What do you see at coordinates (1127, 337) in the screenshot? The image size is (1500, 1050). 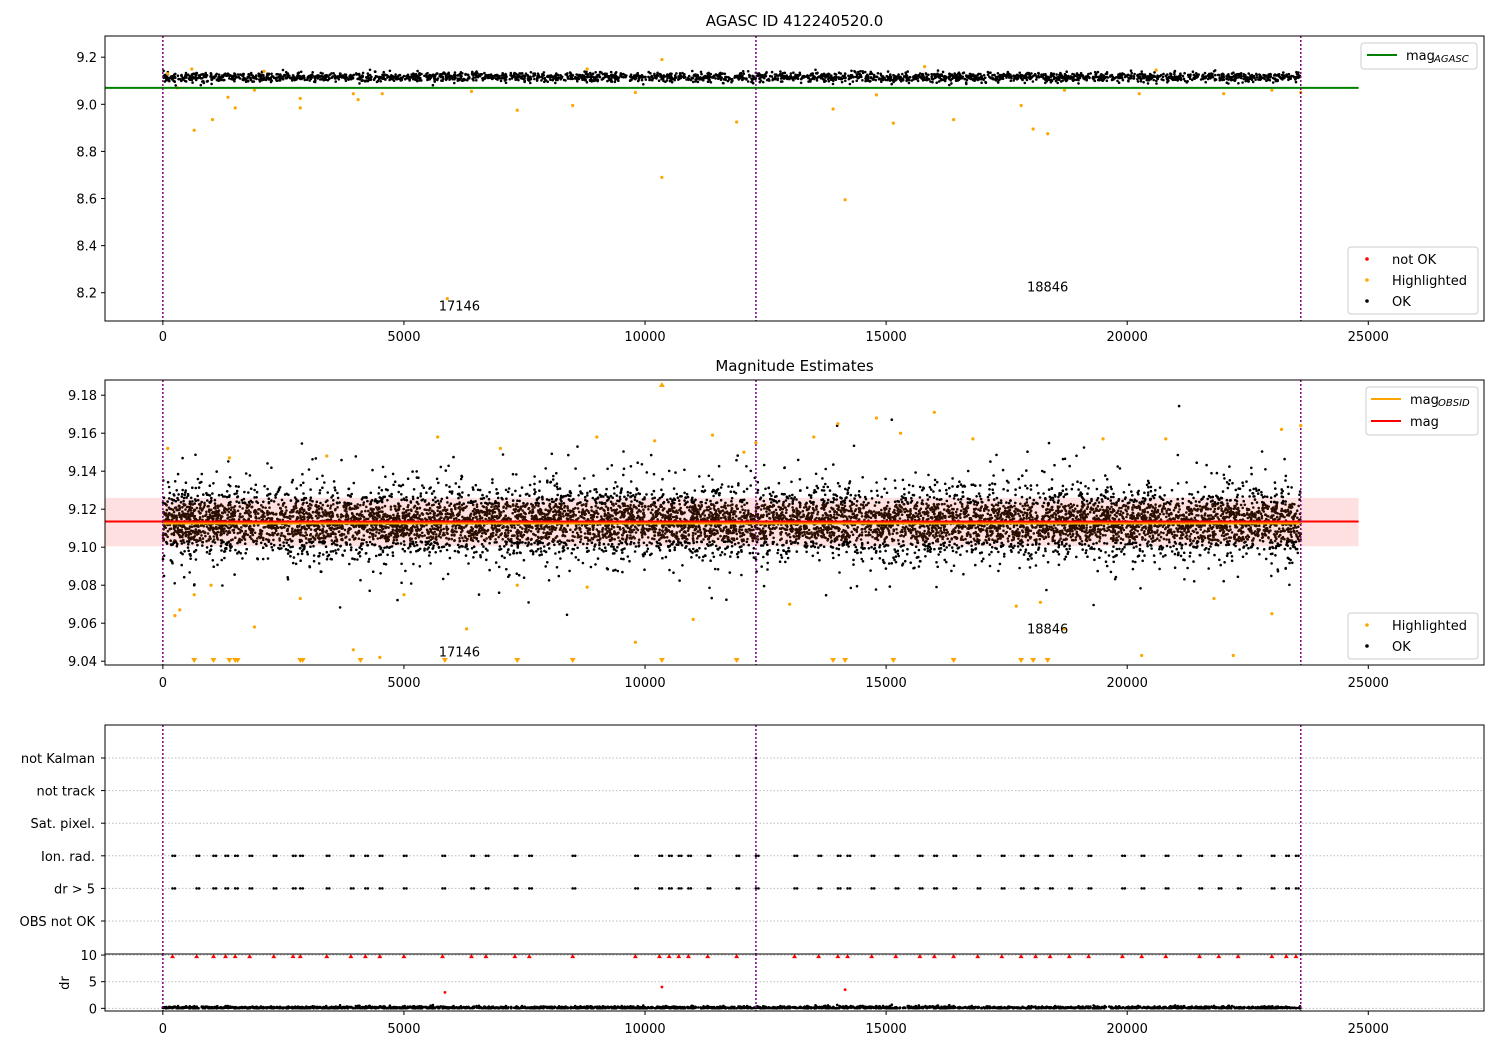 I see `panel-1-xtick-label: 20000` at bounding box center [1127, 337].